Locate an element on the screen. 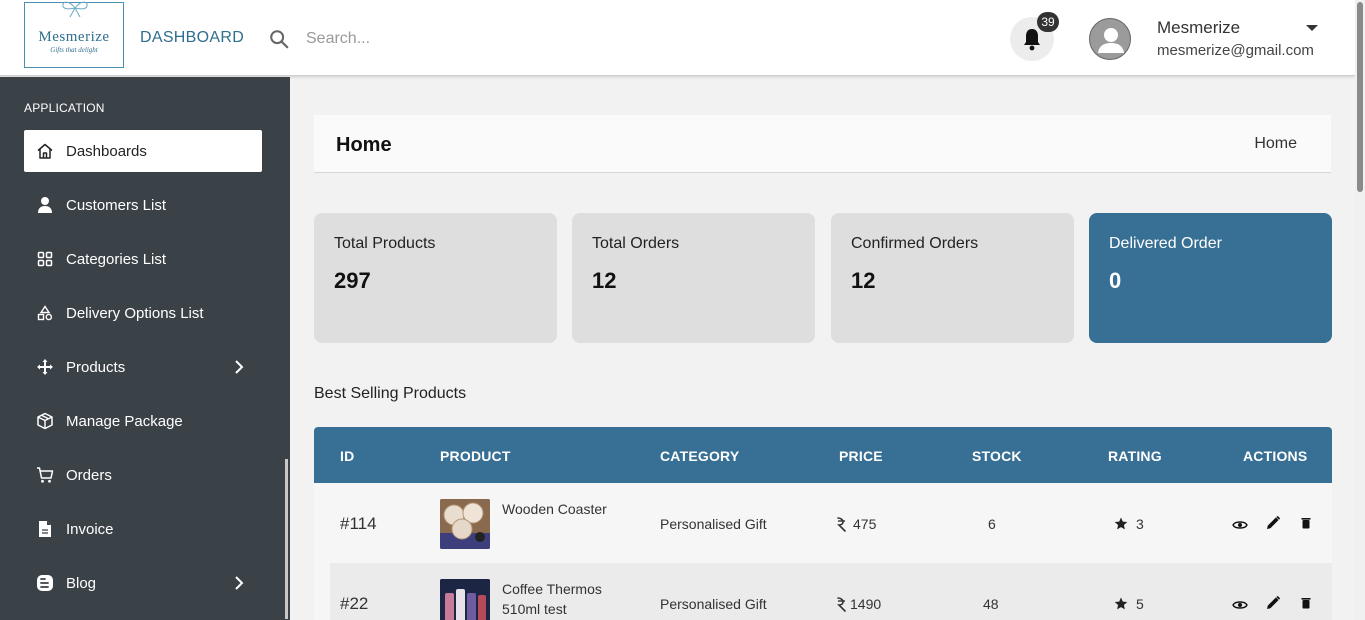 The image size is (1365, 620). stat-card-total-orders: Total Orders 12 is located at coordinates (693, 278).